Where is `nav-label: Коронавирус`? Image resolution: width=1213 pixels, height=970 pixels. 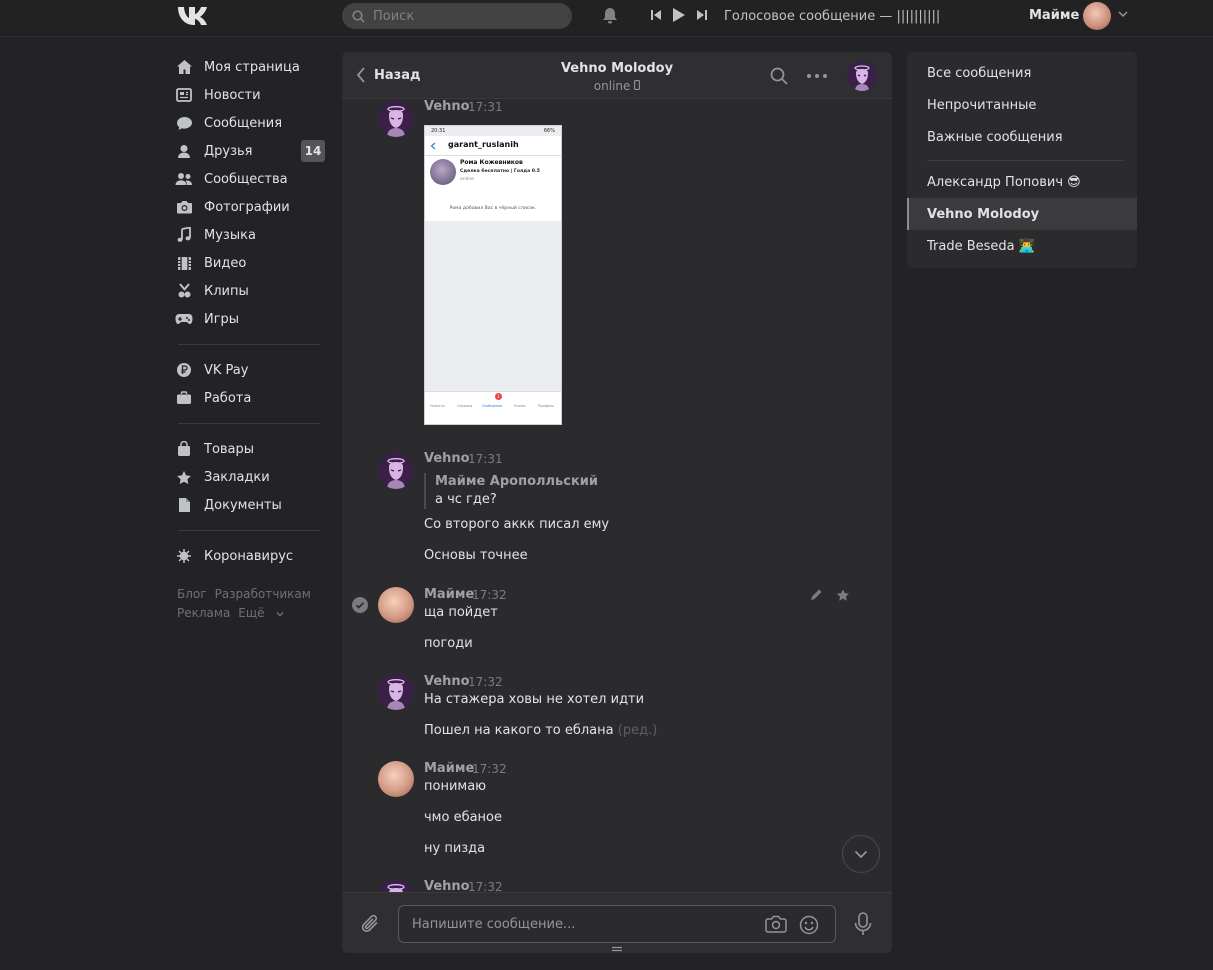
nav-label: Коронавирус is located at coordinates (249, 556).